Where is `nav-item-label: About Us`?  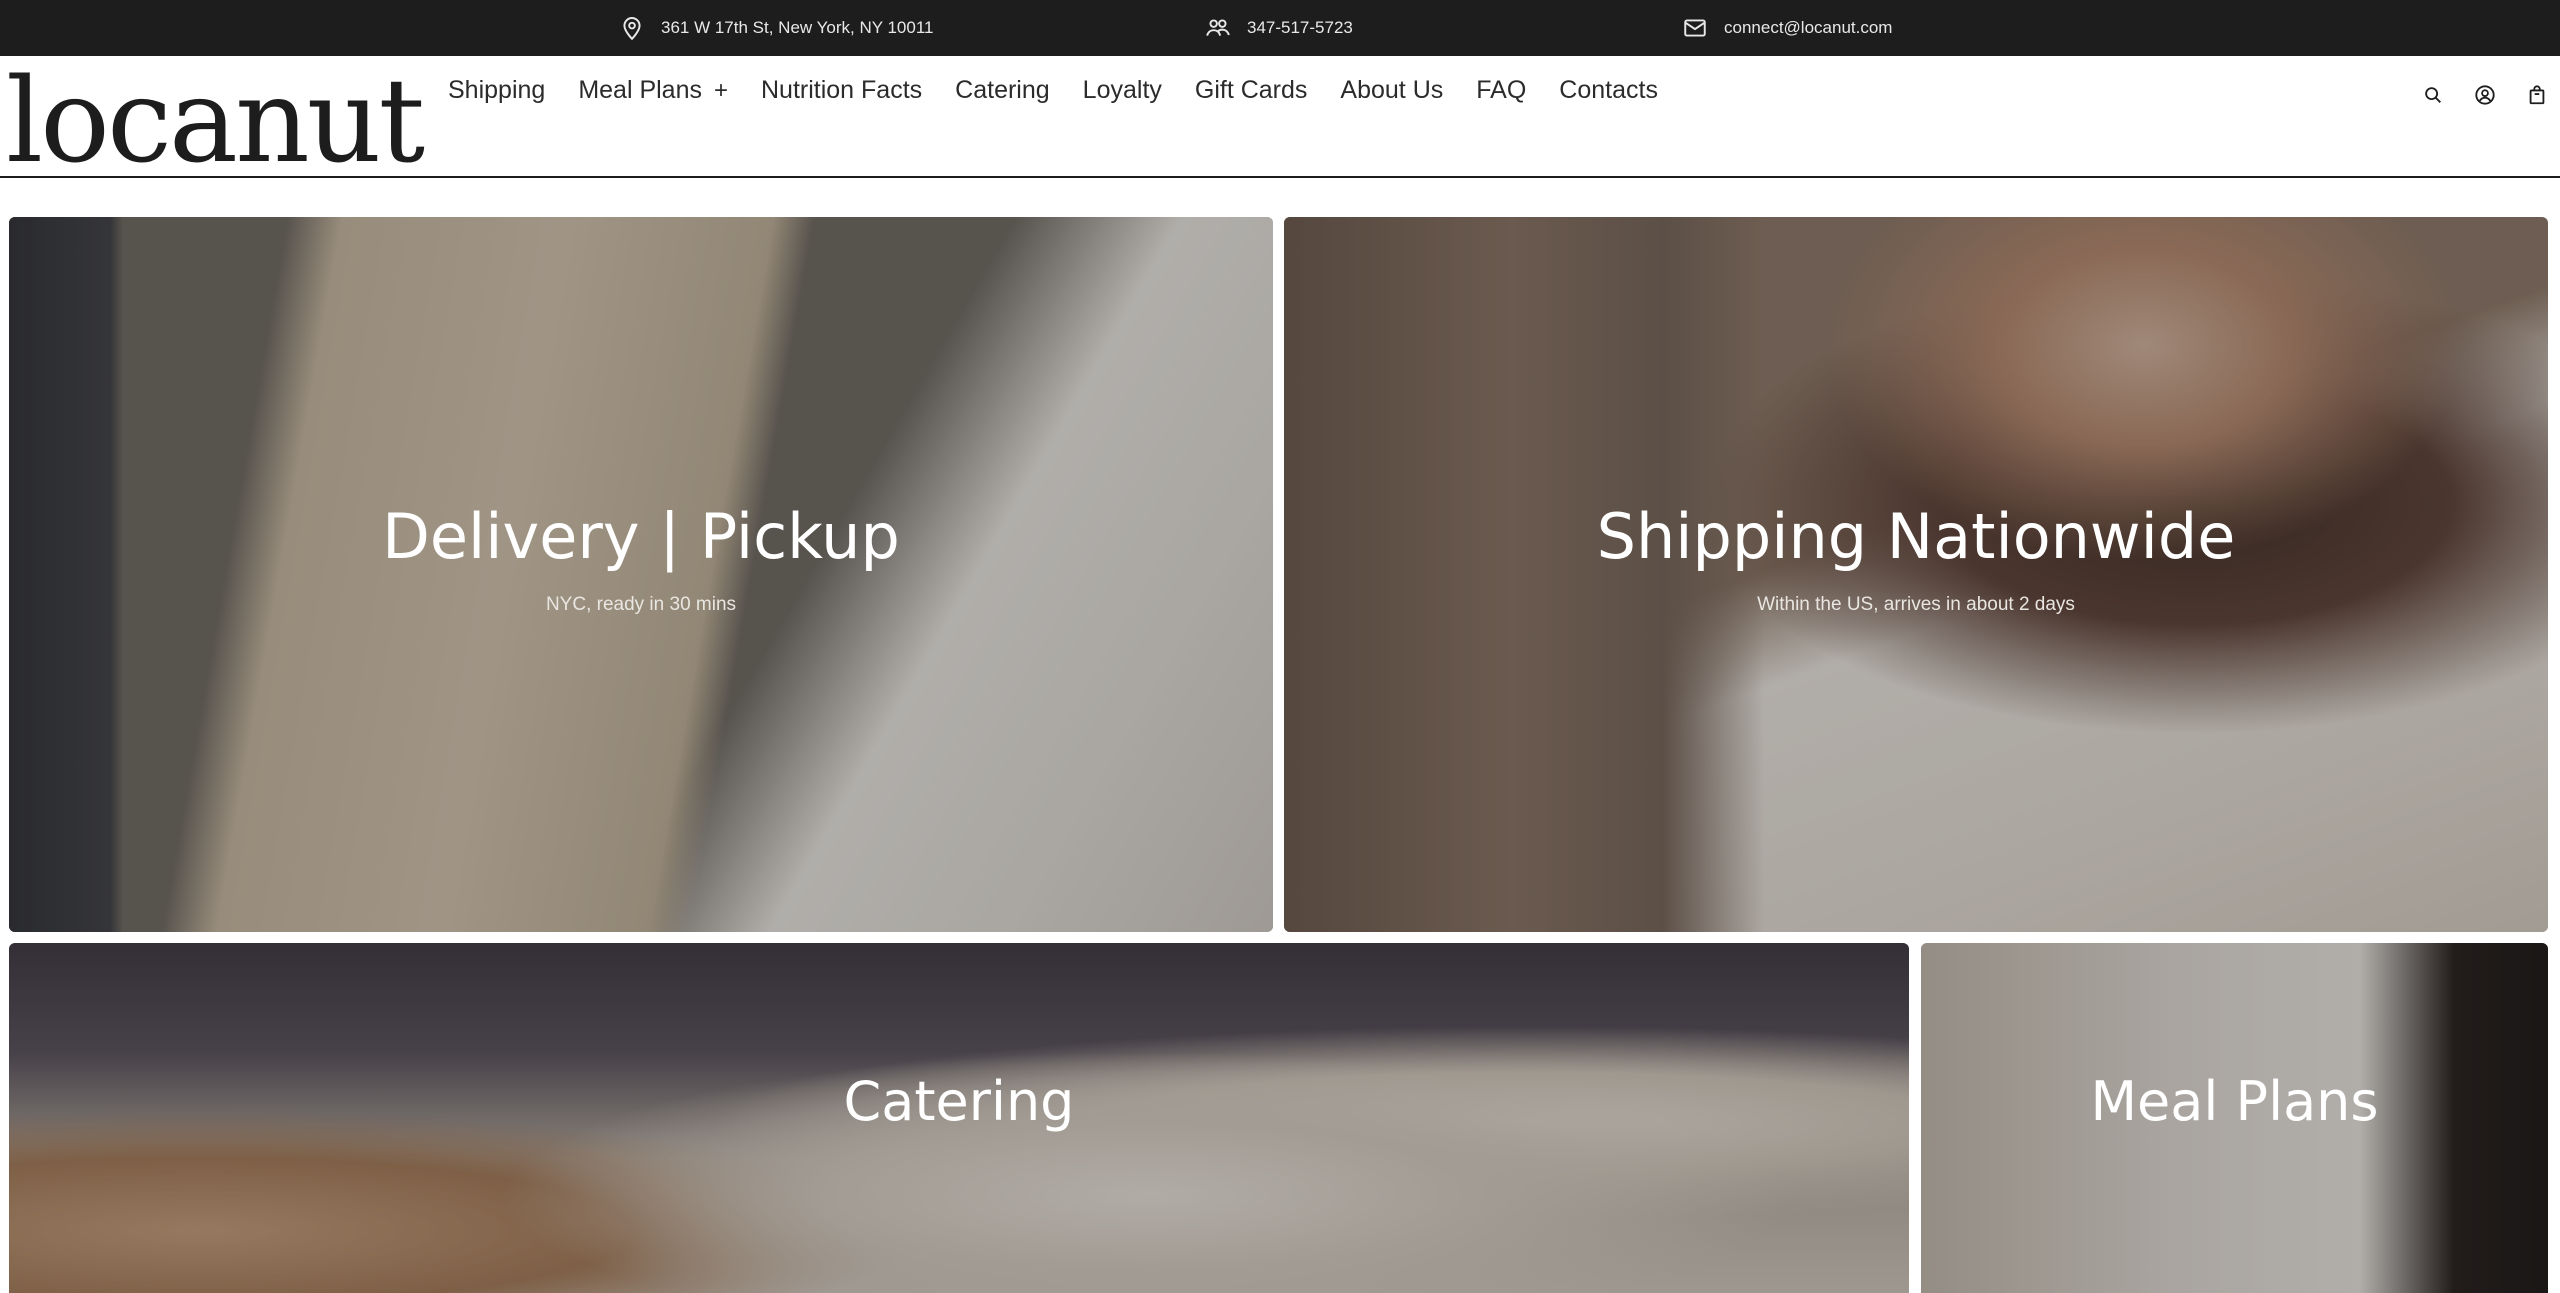
nav-item-label: About Us is located at coordinates (1392, 90).